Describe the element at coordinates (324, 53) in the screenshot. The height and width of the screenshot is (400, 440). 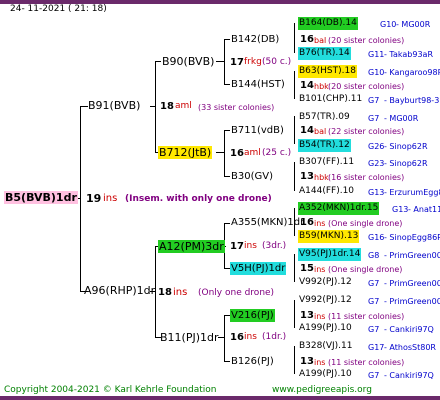
I see `gen4-name: B76(TR).14` at that location.